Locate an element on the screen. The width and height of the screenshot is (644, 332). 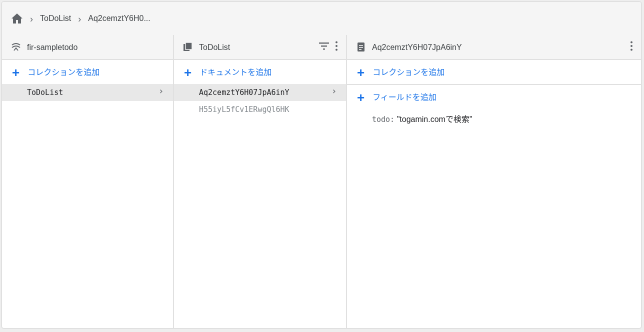
add-document-button: + ドキュメントを追加 is located at coordinates (260, 72).